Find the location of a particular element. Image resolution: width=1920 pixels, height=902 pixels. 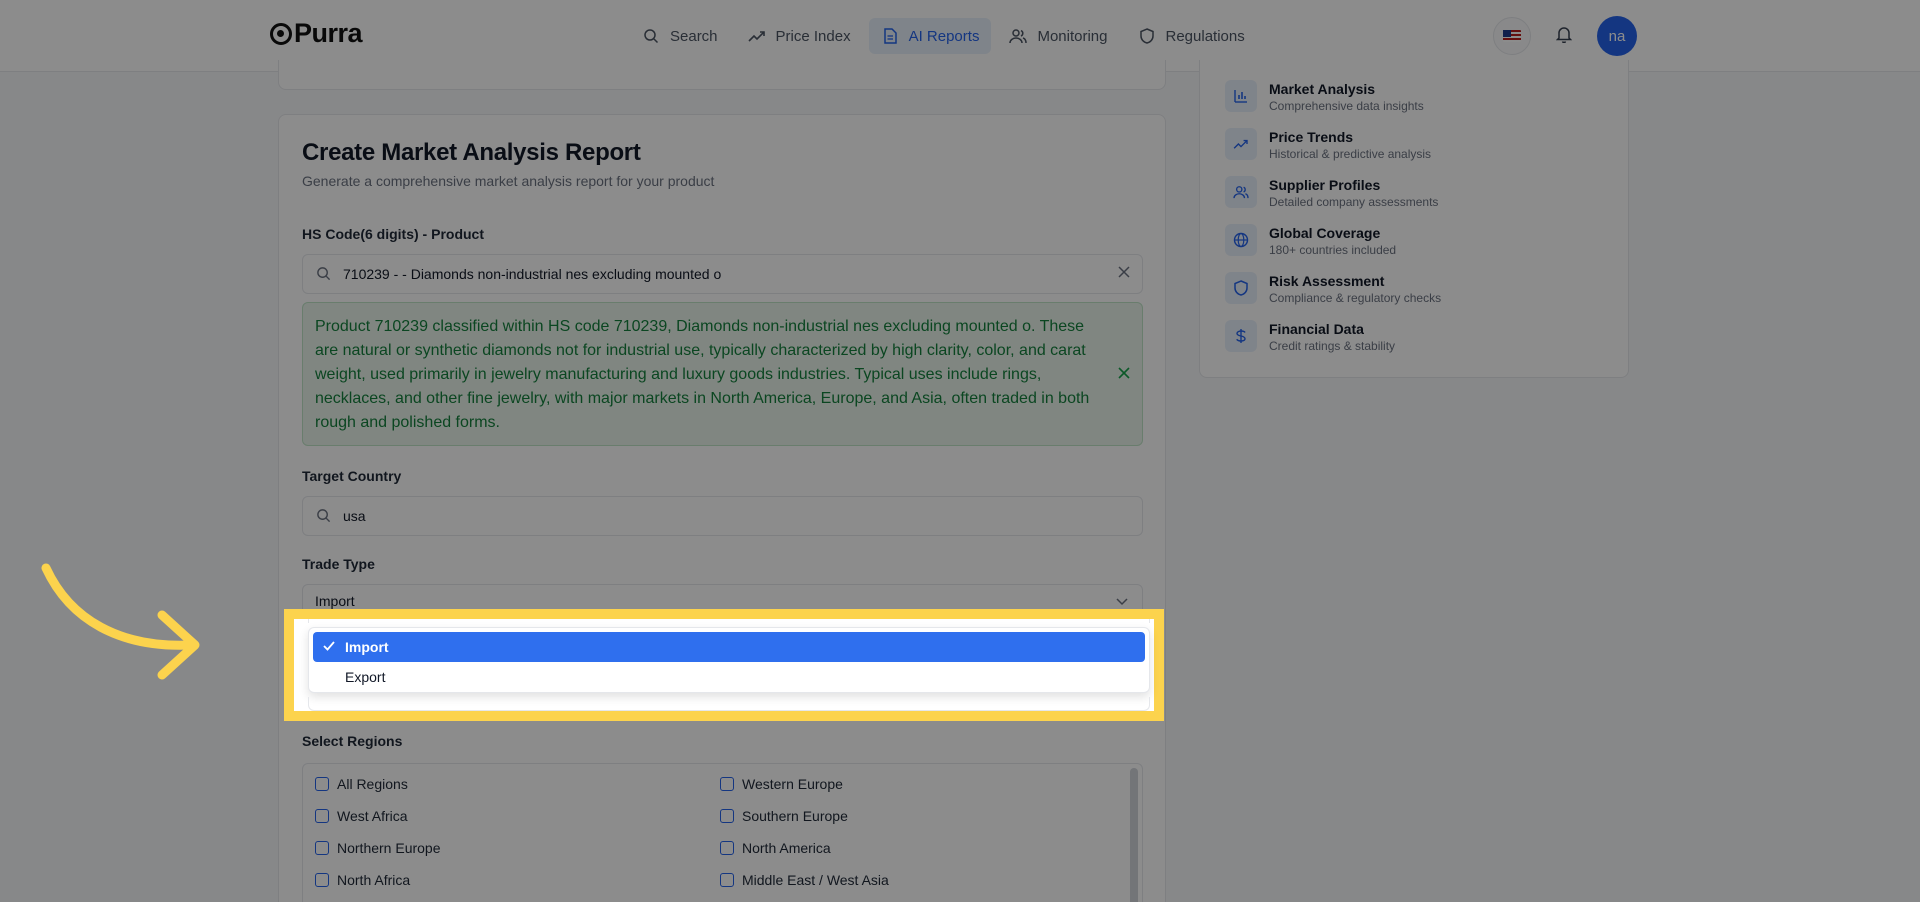

trade-option-label: Import is located at coordinates (367, 647).